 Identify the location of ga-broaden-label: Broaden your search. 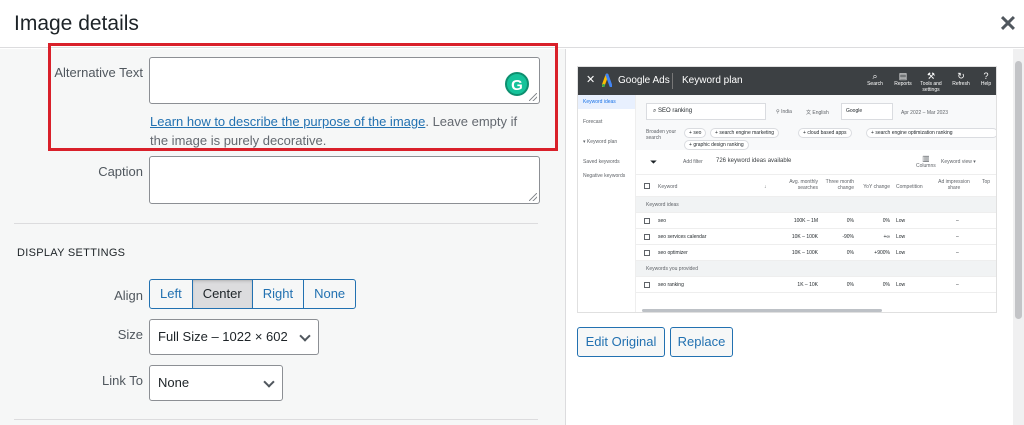
(661, 135).